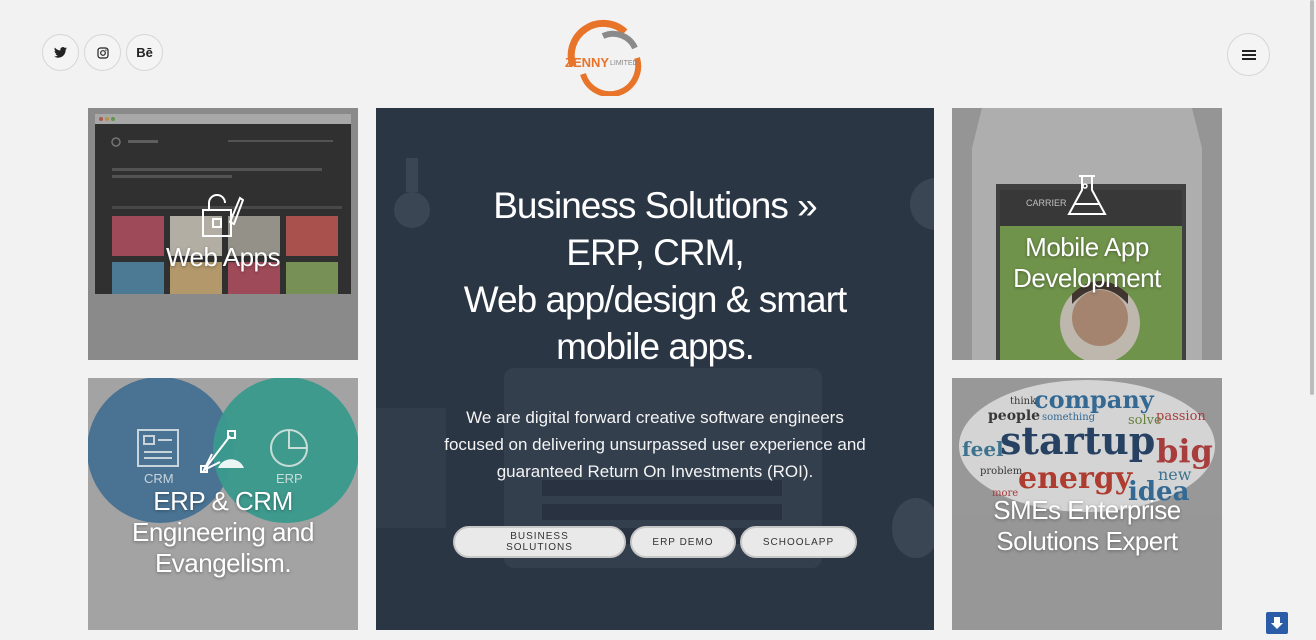 Image resolution: width=1316 pixels, height=640 pixels. I want to click on instagram-button, so click(102, 52).